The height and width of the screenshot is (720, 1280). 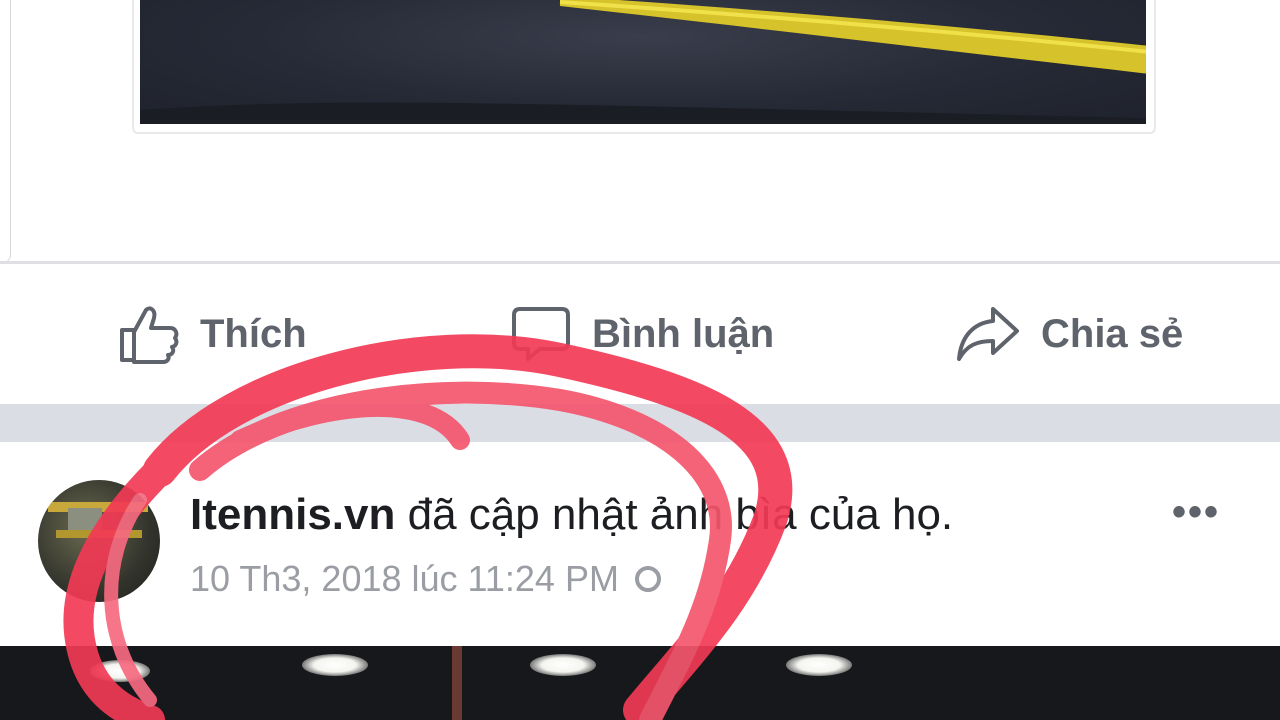 I want to click on feed-separator, so click(x=640, y=423).